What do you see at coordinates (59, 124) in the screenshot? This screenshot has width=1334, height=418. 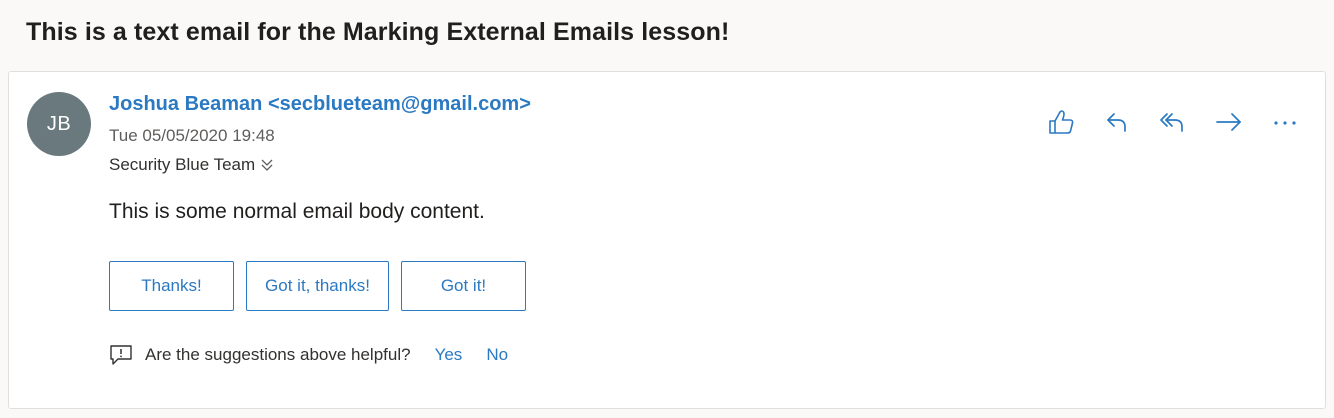 I see `avatar: JB` at bounding box center [59, 124].